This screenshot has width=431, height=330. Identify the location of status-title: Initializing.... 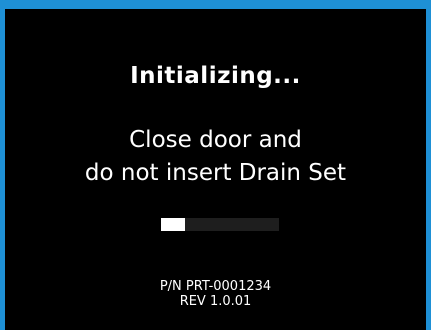
(215, 76).